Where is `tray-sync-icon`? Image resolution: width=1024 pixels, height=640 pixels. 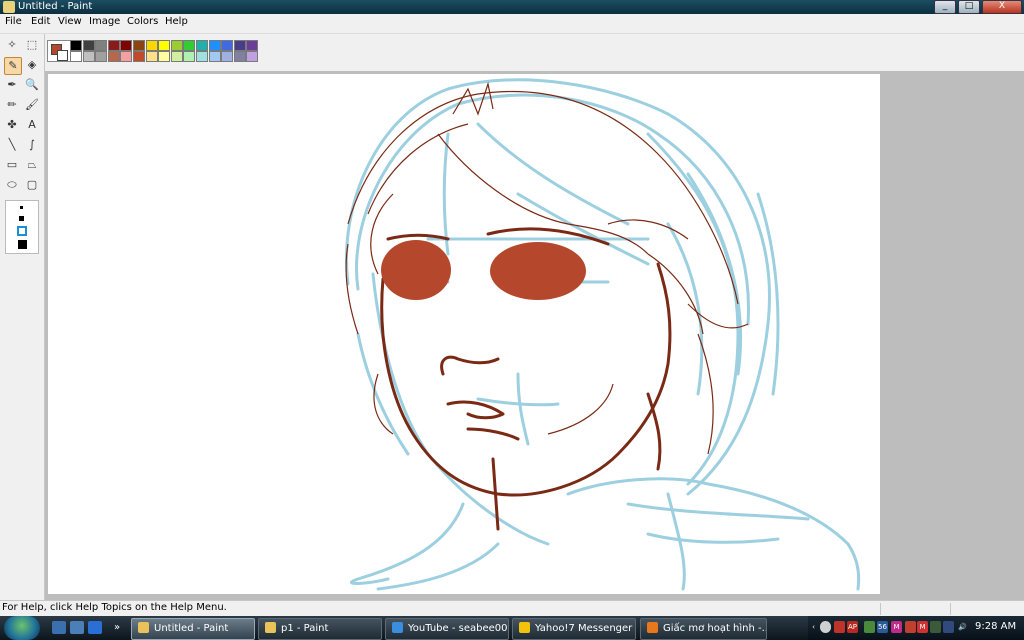 tray-sync-icon is located at coordinates (935, 627).